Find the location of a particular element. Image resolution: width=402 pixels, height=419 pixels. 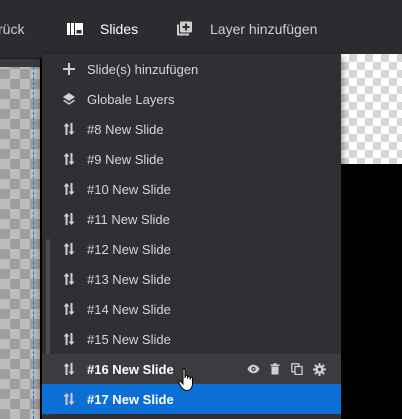

menu-item-label: #8 New Slide is located at coordinates (125, 129).